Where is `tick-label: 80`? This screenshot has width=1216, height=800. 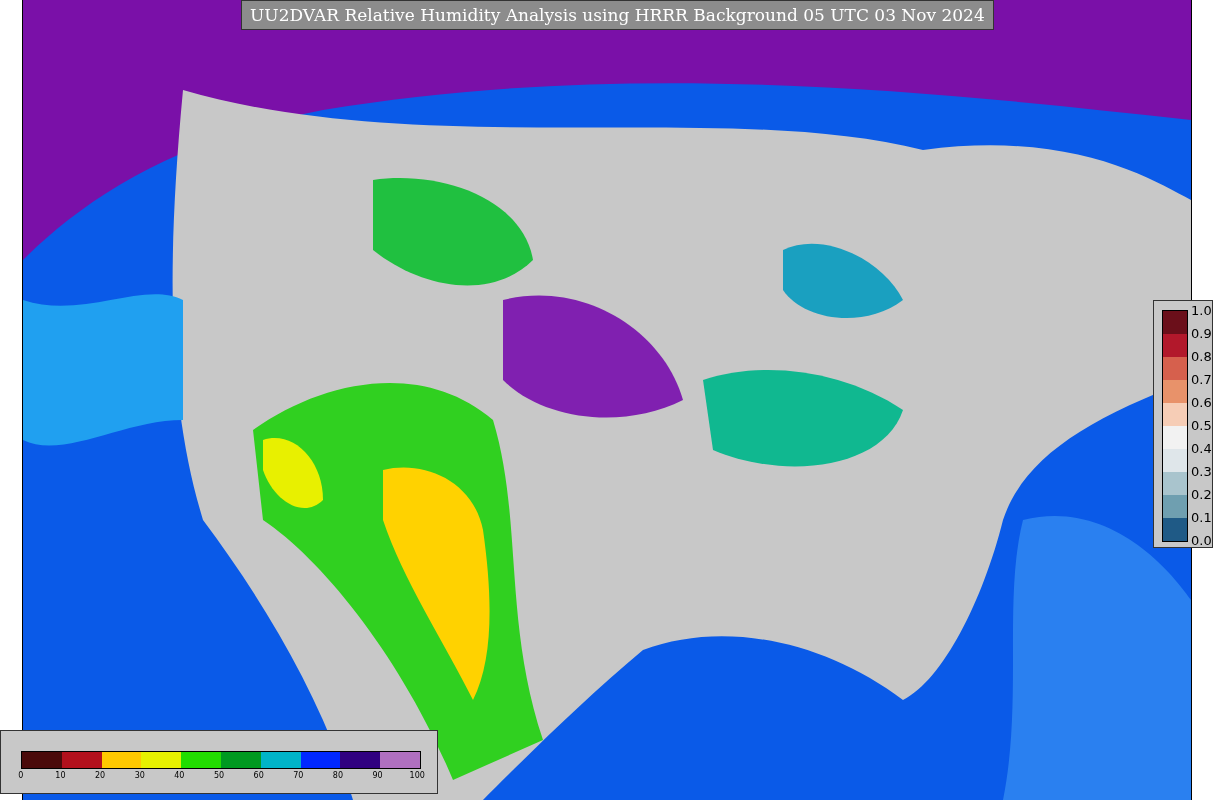
tick-label: 80 is located at coordinates (338, 775).